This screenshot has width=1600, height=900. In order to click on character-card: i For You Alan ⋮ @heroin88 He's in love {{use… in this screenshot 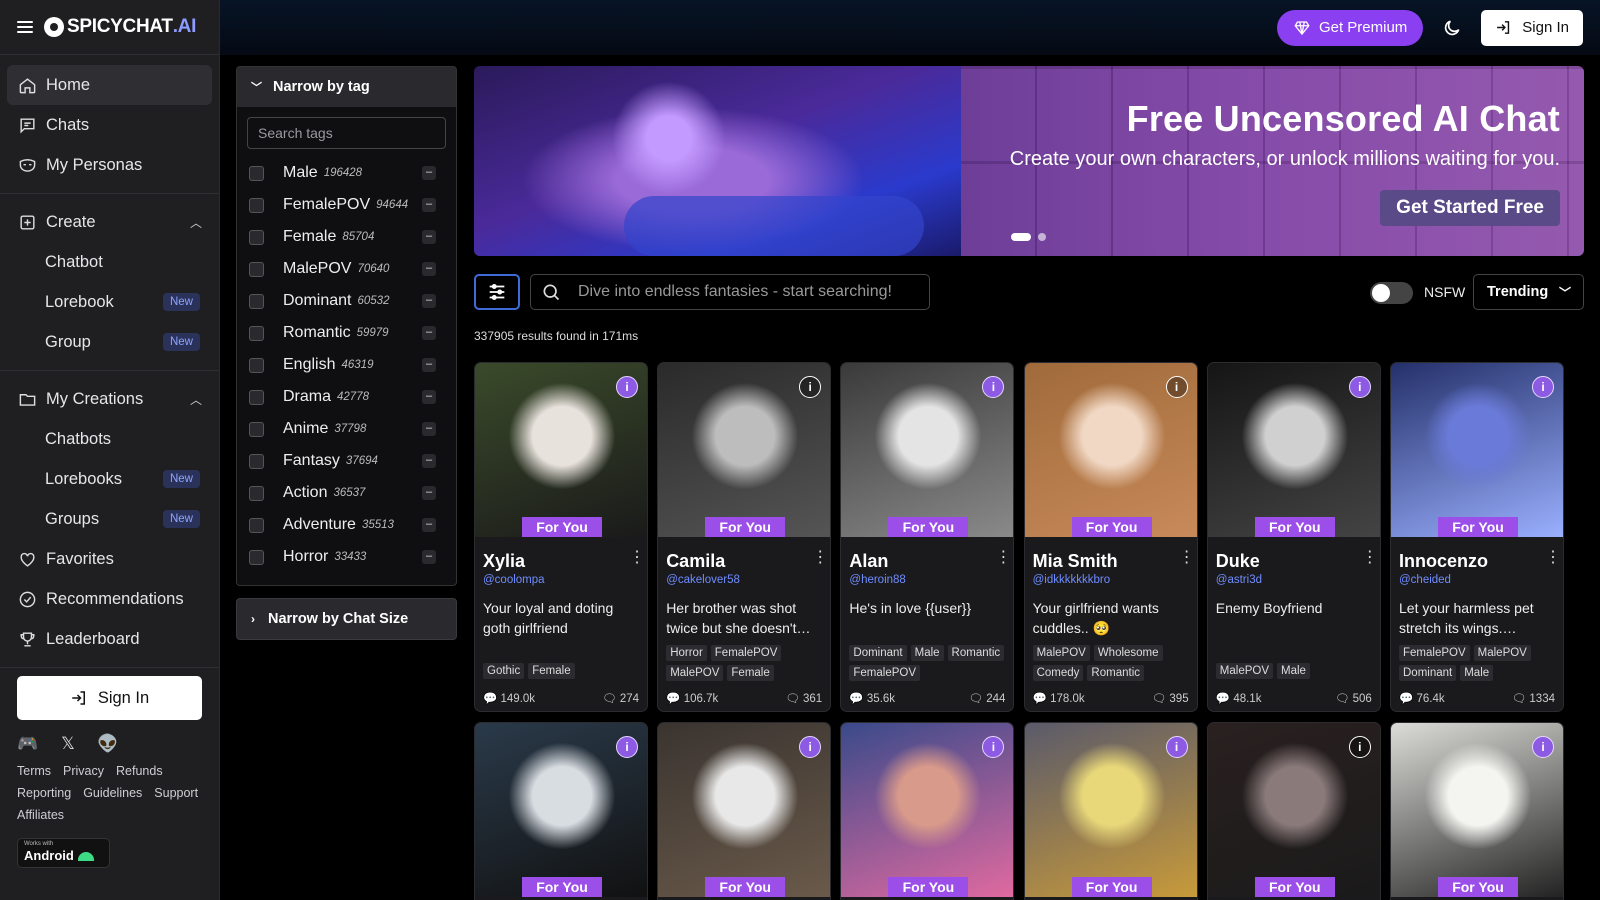, I will do `click(927, 537)`.